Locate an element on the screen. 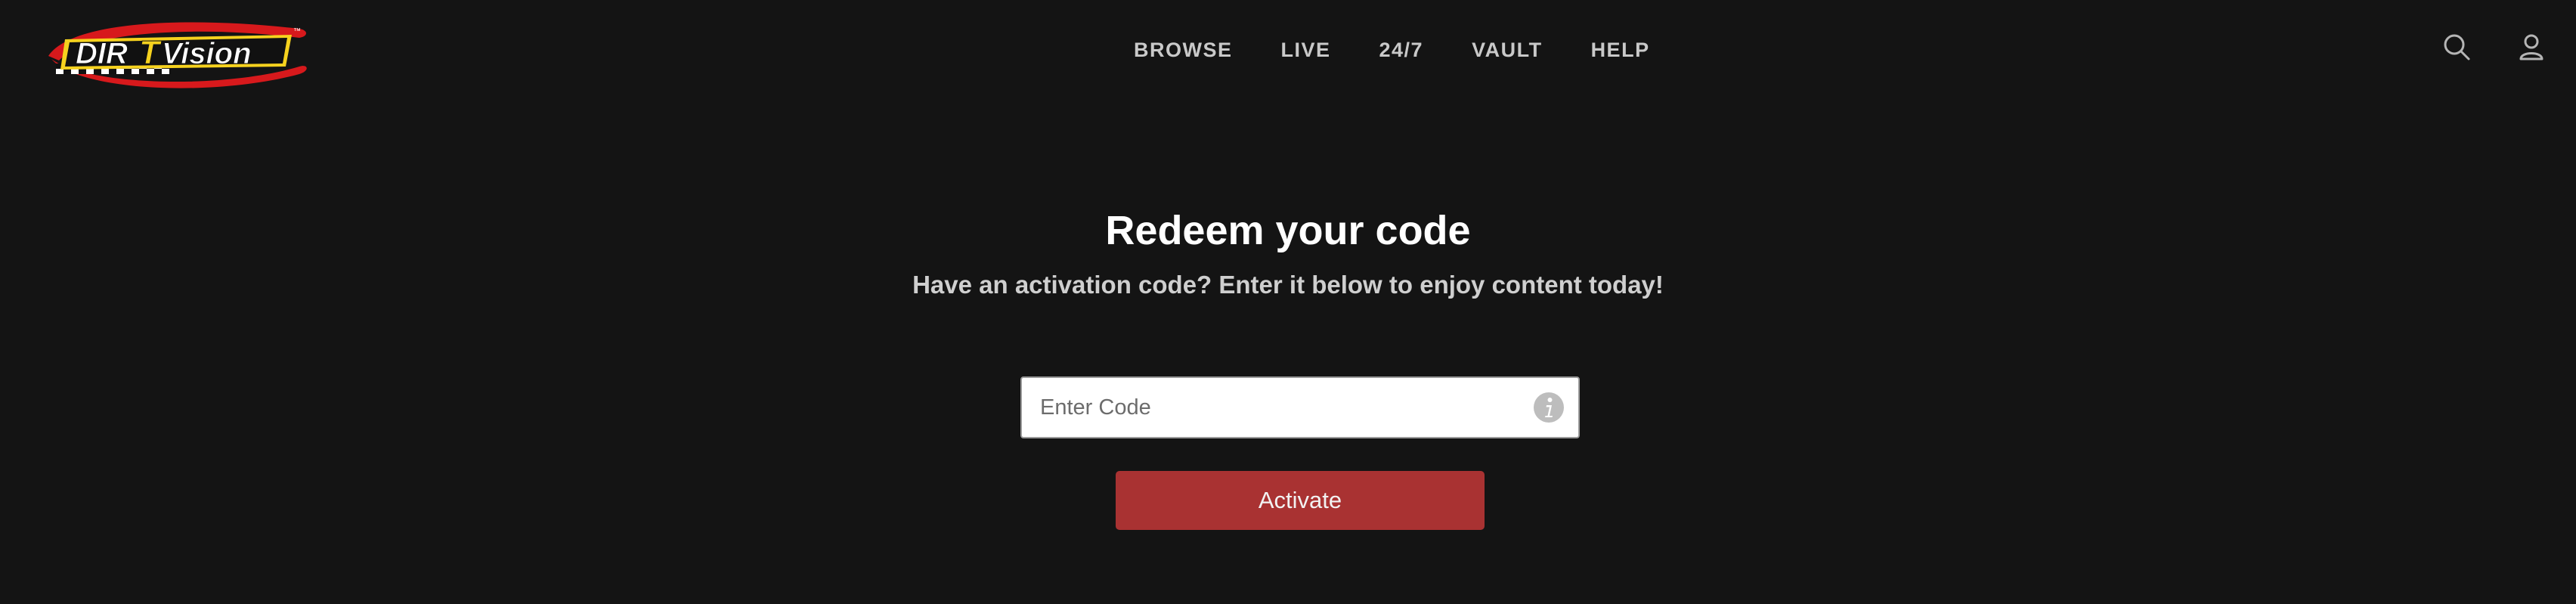 This screenshot has height=604, width=2576. svg-text: T is located at coordinates (150, 52).